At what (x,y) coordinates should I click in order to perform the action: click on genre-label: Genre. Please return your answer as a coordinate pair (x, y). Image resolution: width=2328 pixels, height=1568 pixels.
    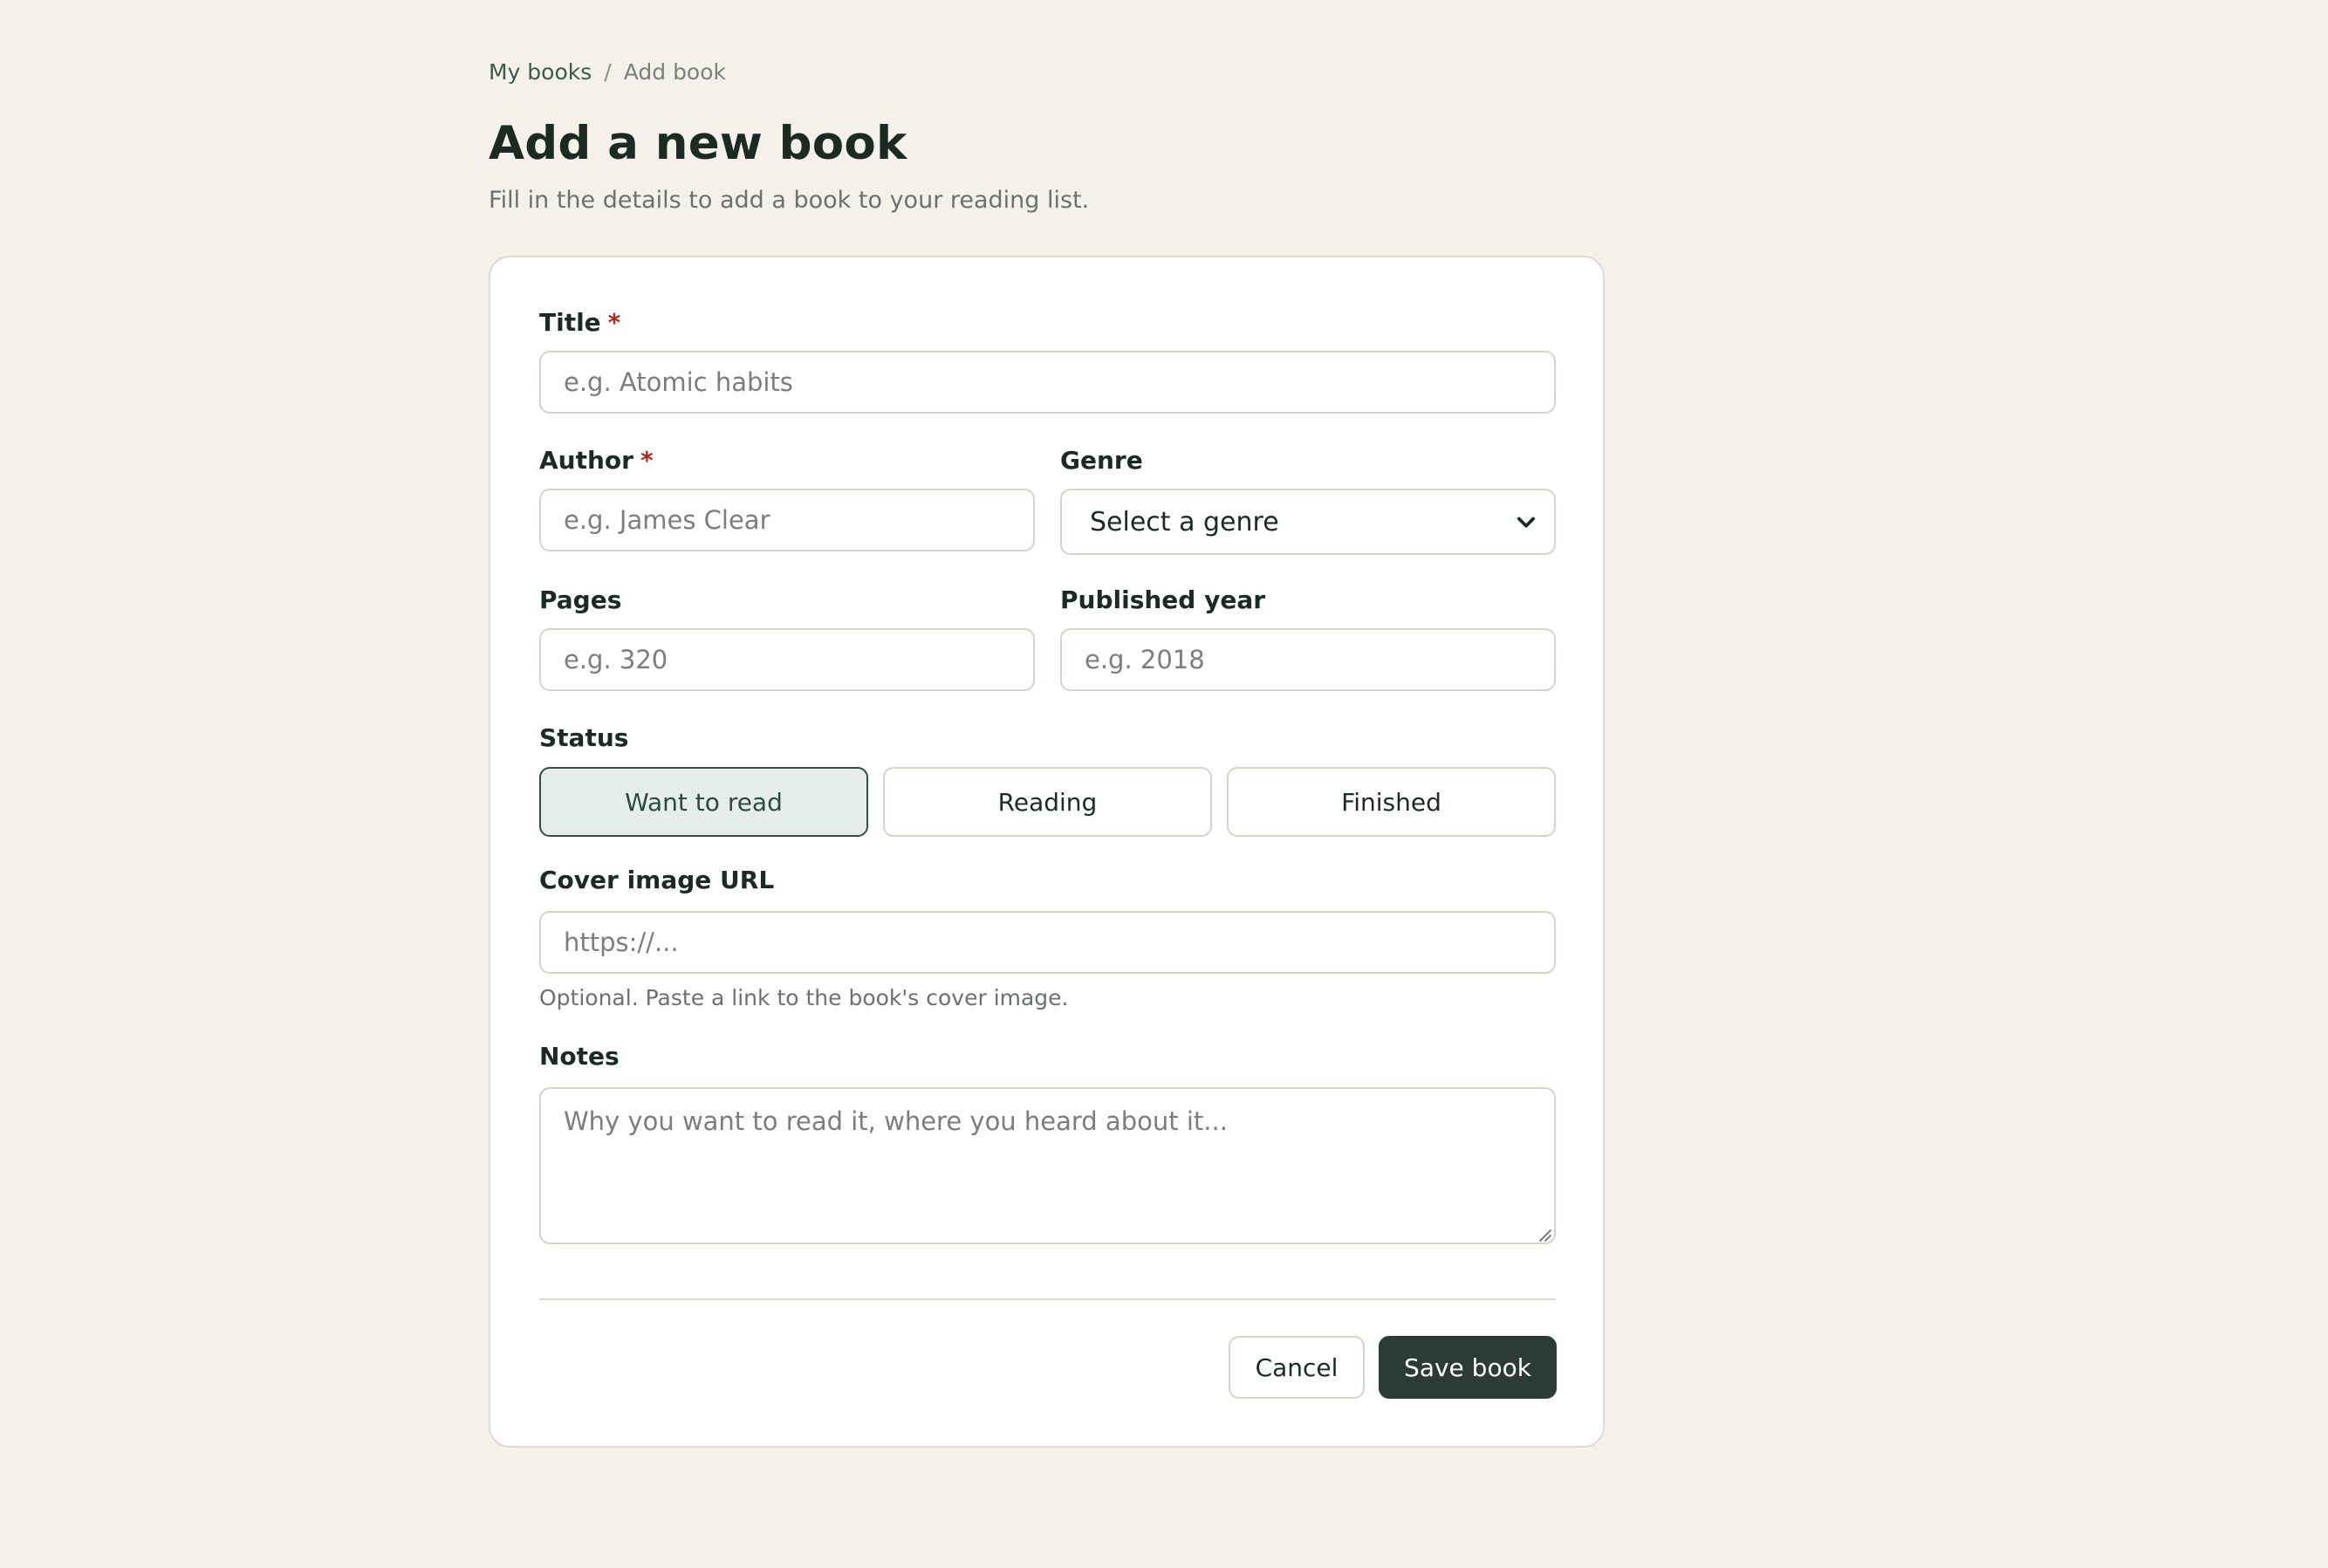
    Looking at the image, I should click on (1101, 461).